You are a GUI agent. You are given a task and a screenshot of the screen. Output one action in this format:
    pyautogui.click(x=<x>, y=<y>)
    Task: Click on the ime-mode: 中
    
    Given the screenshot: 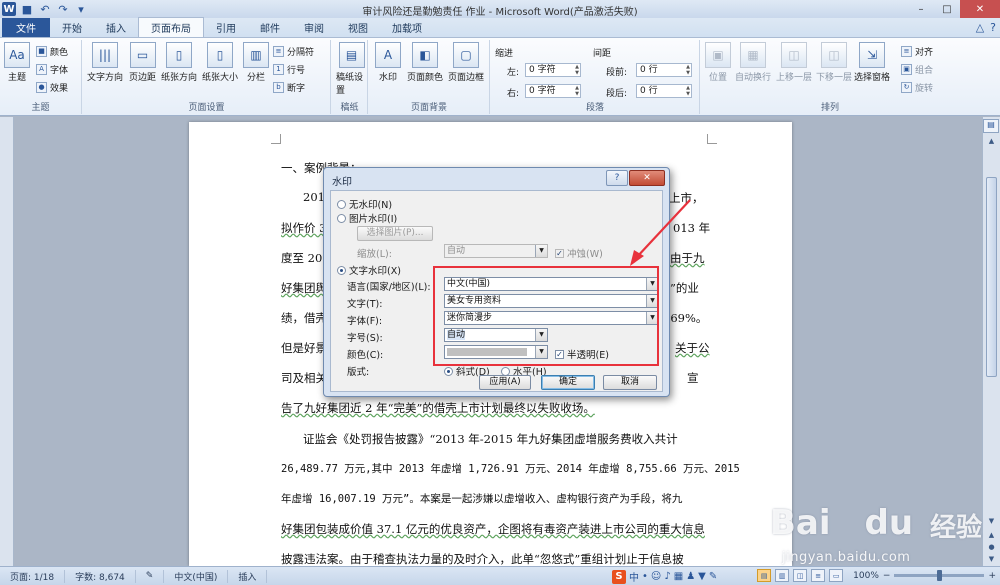 What is the action you would take?
    pyautogui.click(x=634, y=576)
    